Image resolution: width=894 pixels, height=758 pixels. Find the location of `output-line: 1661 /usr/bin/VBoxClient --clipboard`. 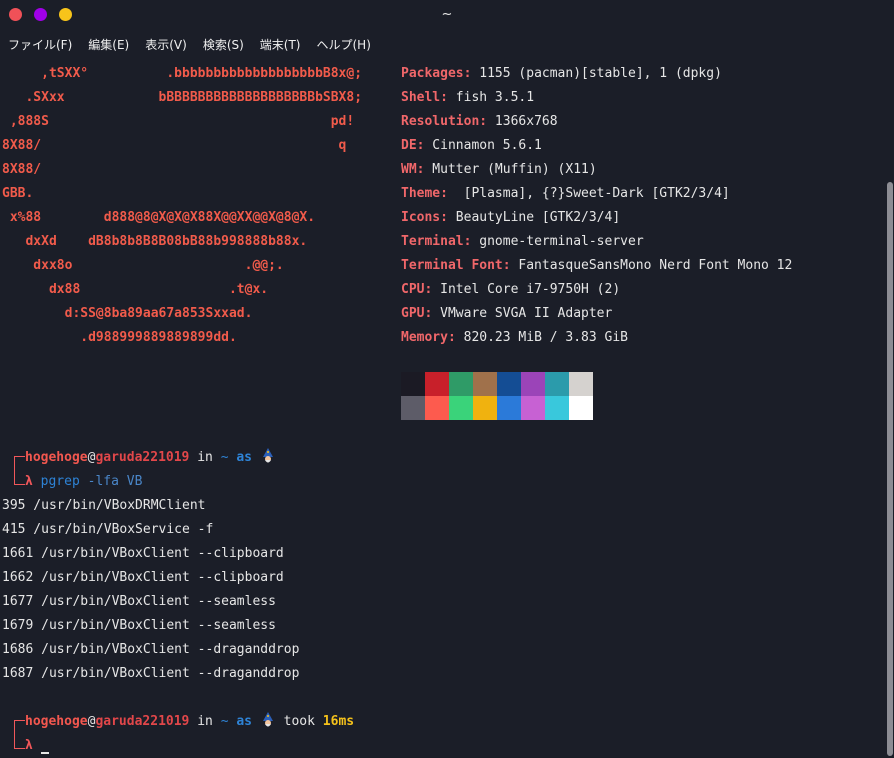

output-line: 1661 /usr/bin/VBoxClient --clipboard is located at coordinates (143, 553).